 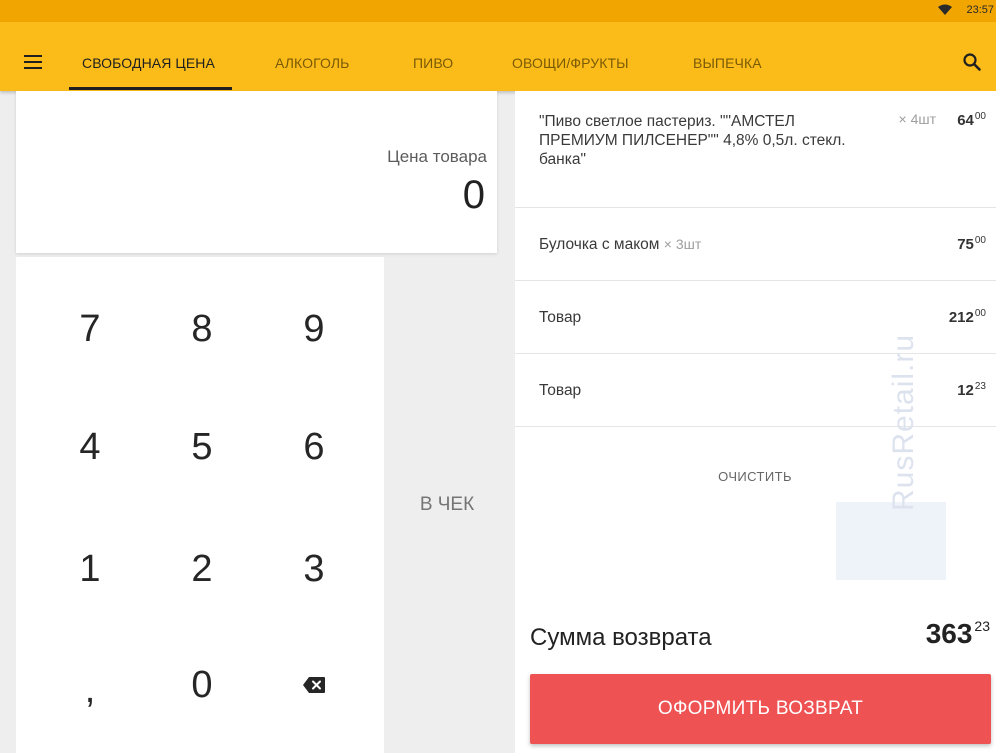 I want to click on receipt-item: Булочка с маком × 3шт 7500, so click(x=755, y=244).